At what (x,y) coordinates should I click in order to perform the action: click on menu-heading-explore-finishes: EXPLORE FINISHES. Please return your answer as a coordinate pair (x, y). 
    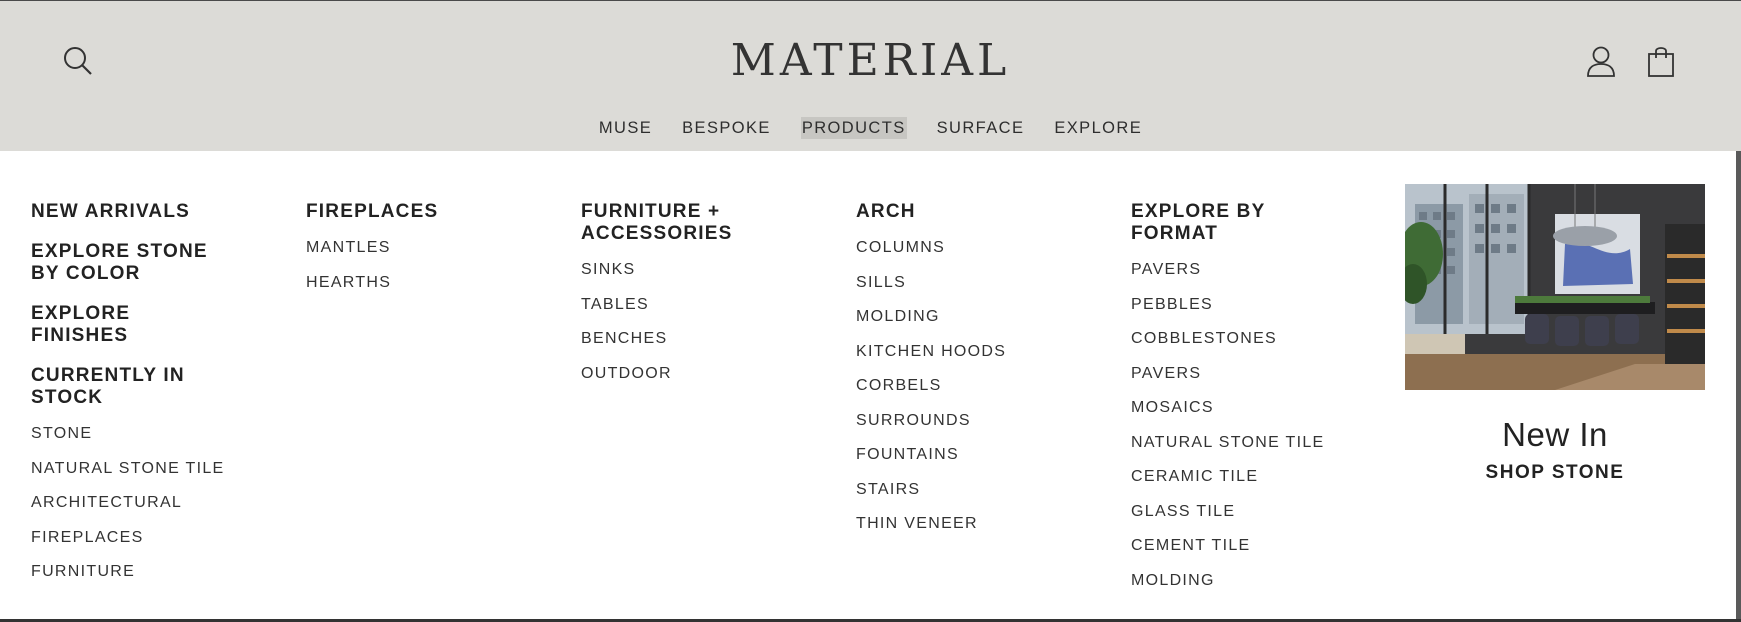
    Looking at the image, I should click on (131, 325).